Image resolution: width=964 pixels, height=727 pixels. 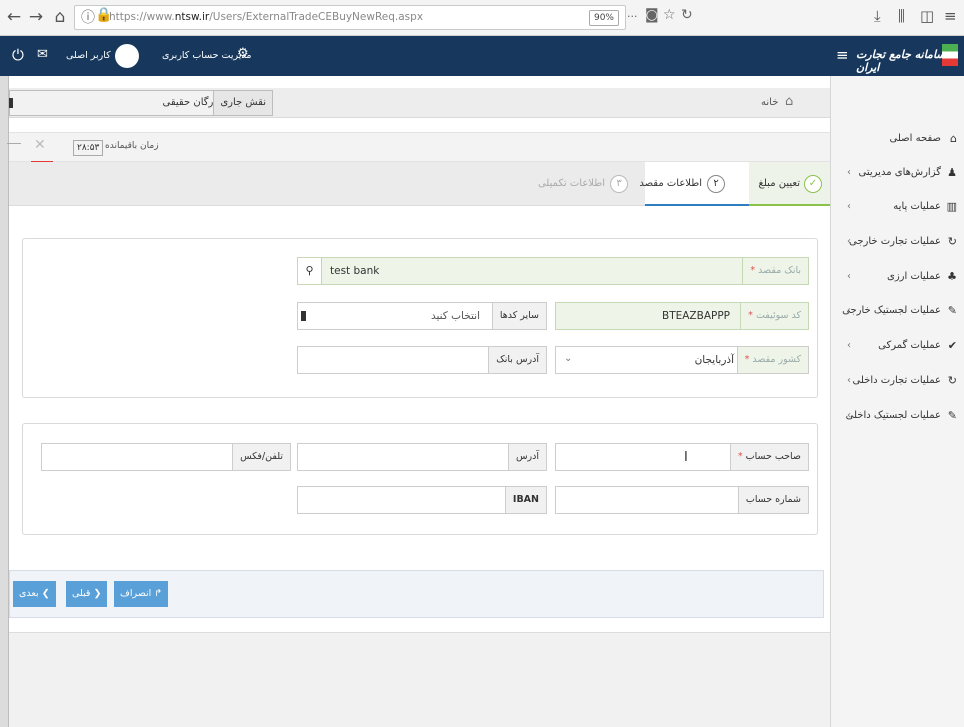 I want to click on sidebar-item-base-operations: ‹ ▥ عملیات پایه, so click(x=897, y=208).